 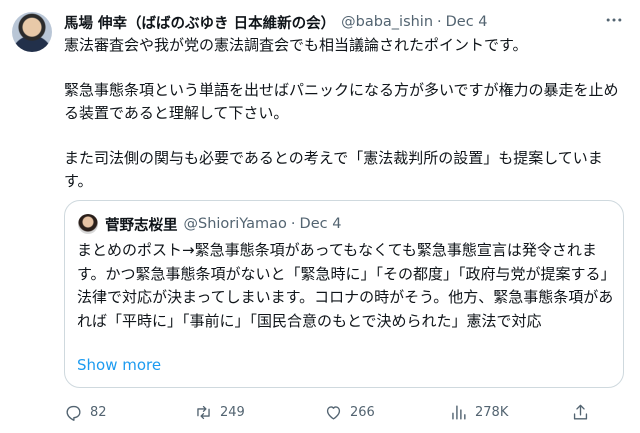 What do you see at coordinates (296, 45) in the screenshot?
I see `tweet-paragraph: 憲法審査会や我が党の憲法調査会でも相当議論されたポイントです。` at bounding box center [296, 45].